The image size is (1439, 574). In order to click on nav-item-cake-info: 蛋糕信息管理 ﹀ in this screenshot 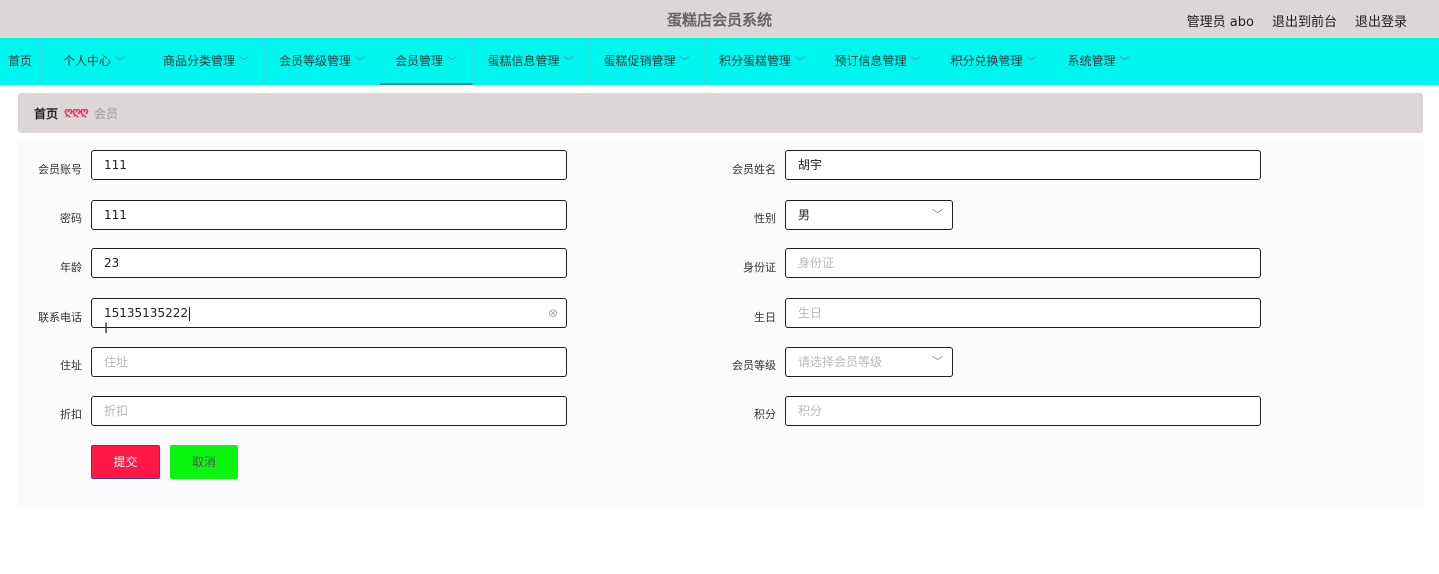, I will do `click(531, 61)`.